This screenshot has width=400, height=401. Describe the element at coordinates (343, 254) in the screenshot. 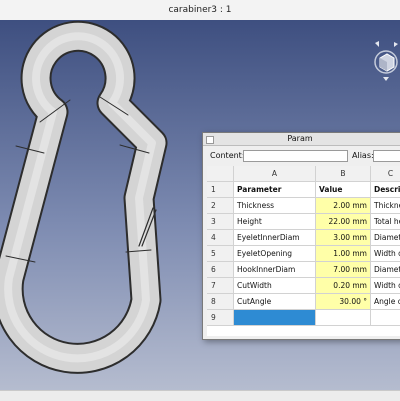

I see `cell-b5: 1.00 mm` at that location.